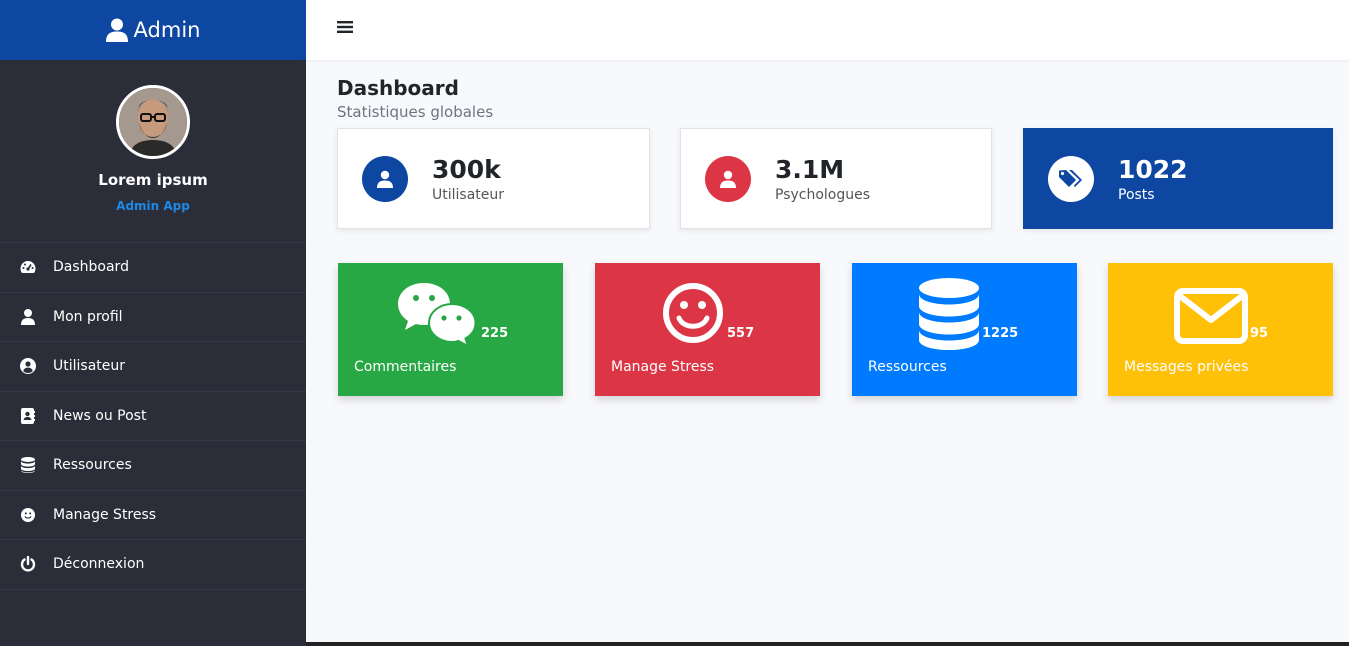 The height and width of the screenshot is (646, 1349). Describe the element at coordinates (907, 367) in the screenshot. I see `tile-label: Ressources` at that location.